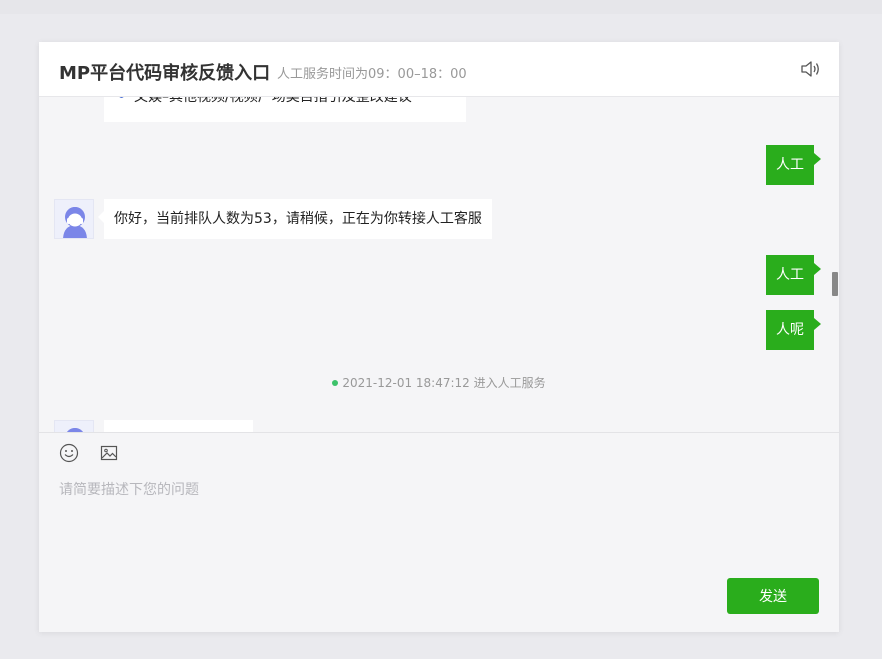 This screenshot has height=659, width=882. I want to click on page-top-shade, so click(441, 7).